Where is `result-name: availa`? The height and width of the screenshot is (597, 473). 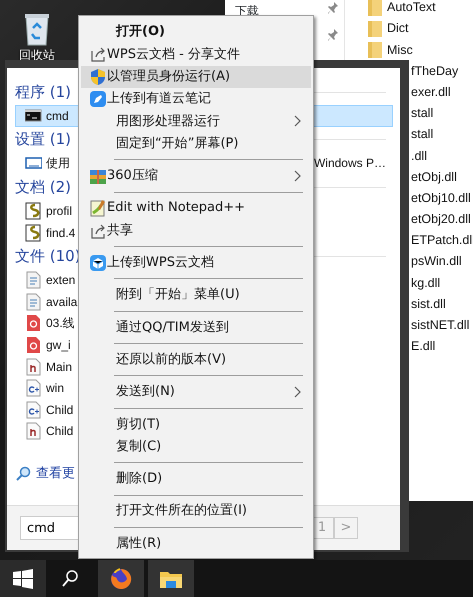
result-name: availa is located at coordinates (62, 302).